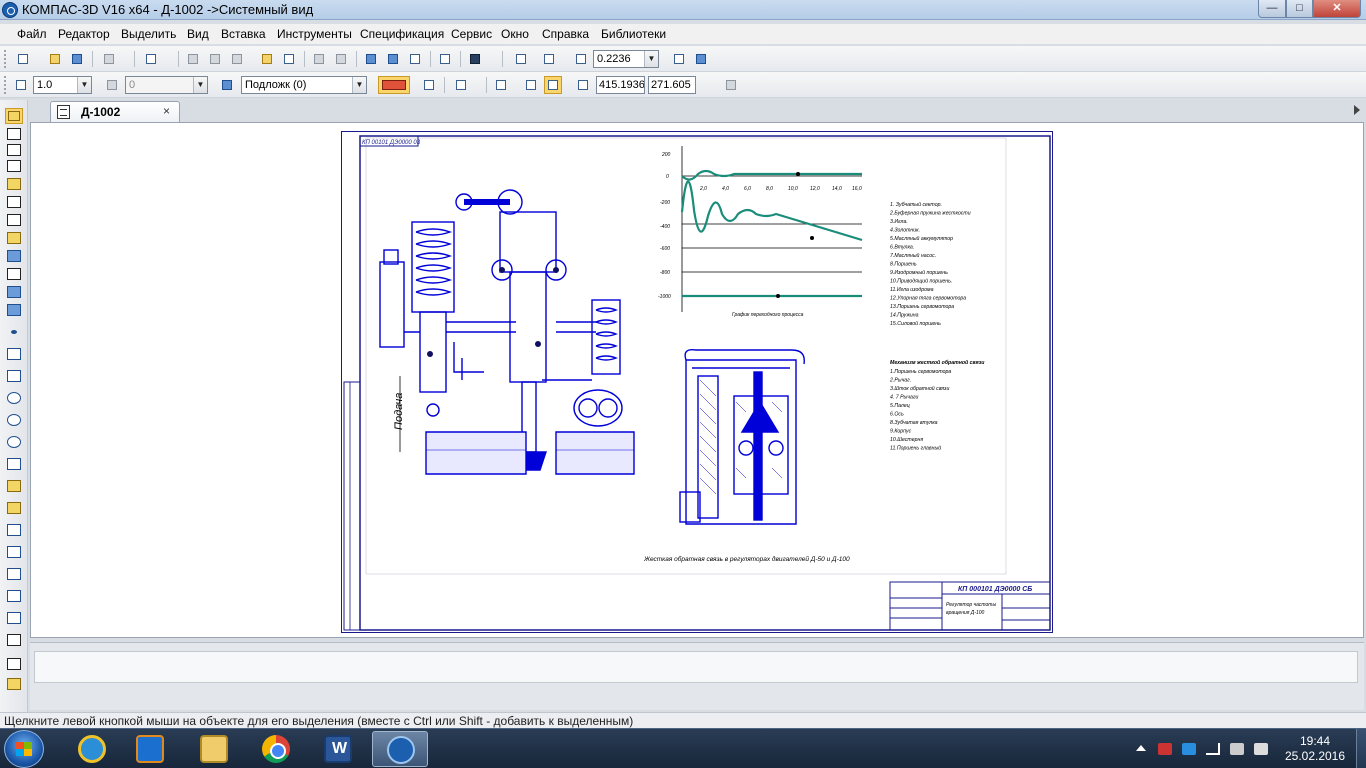  What do you see at coordinates (14, 220) in the screenshot?
I see `select-icon` at bounding box center [14, 220].